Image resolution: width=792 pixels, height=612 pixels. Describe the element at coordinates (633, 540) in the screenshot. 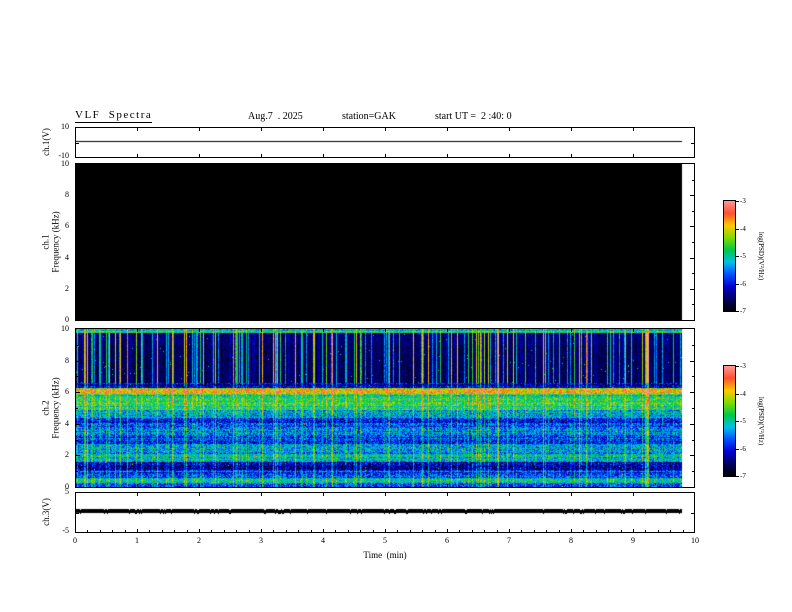

I see `tick-label: 9` at that location.